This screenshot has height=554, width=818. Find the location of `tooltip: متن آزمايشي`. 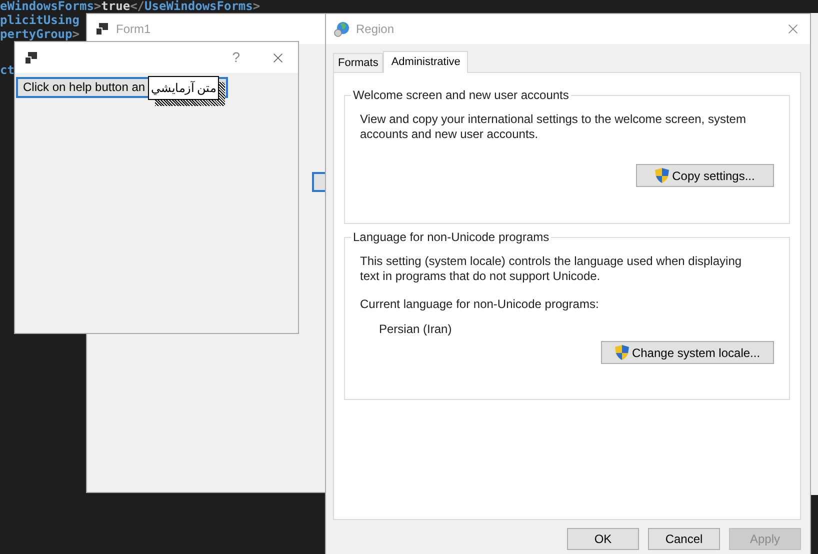

tooltip: متن آزمايشي is located at coordinates (183, 88).